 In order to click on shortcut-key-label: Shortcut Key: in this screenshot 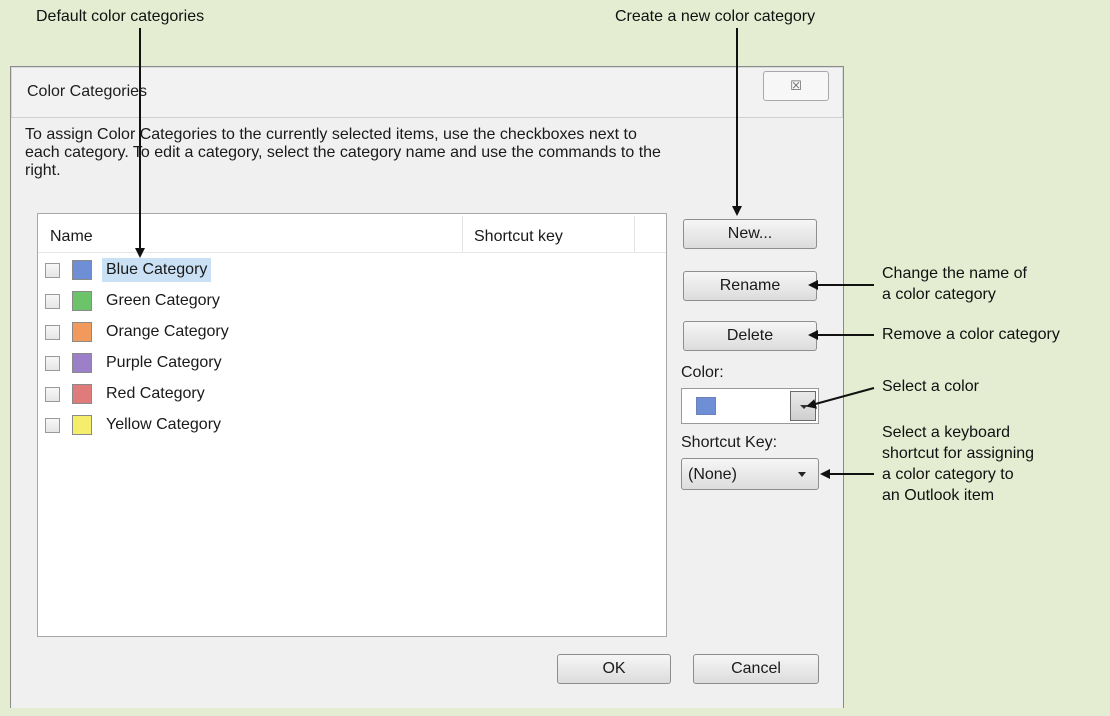, I will do `click(729, 442)`.